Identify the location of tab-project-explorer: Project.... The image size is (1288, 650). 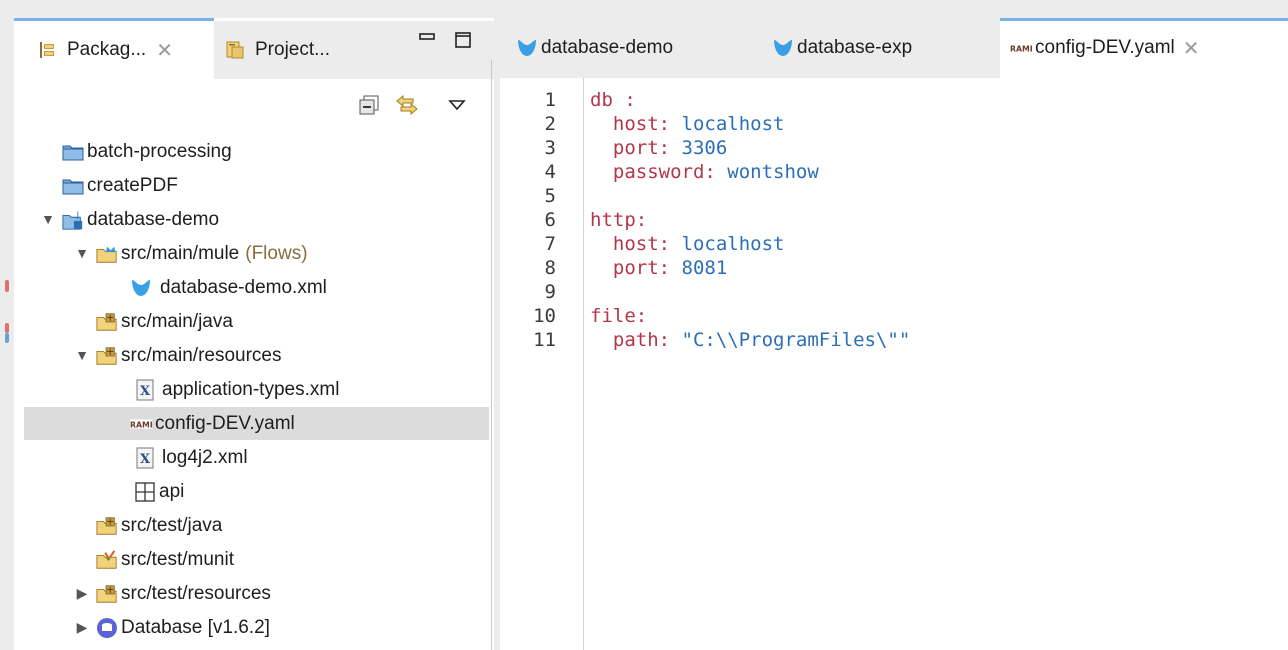
(314, 50).